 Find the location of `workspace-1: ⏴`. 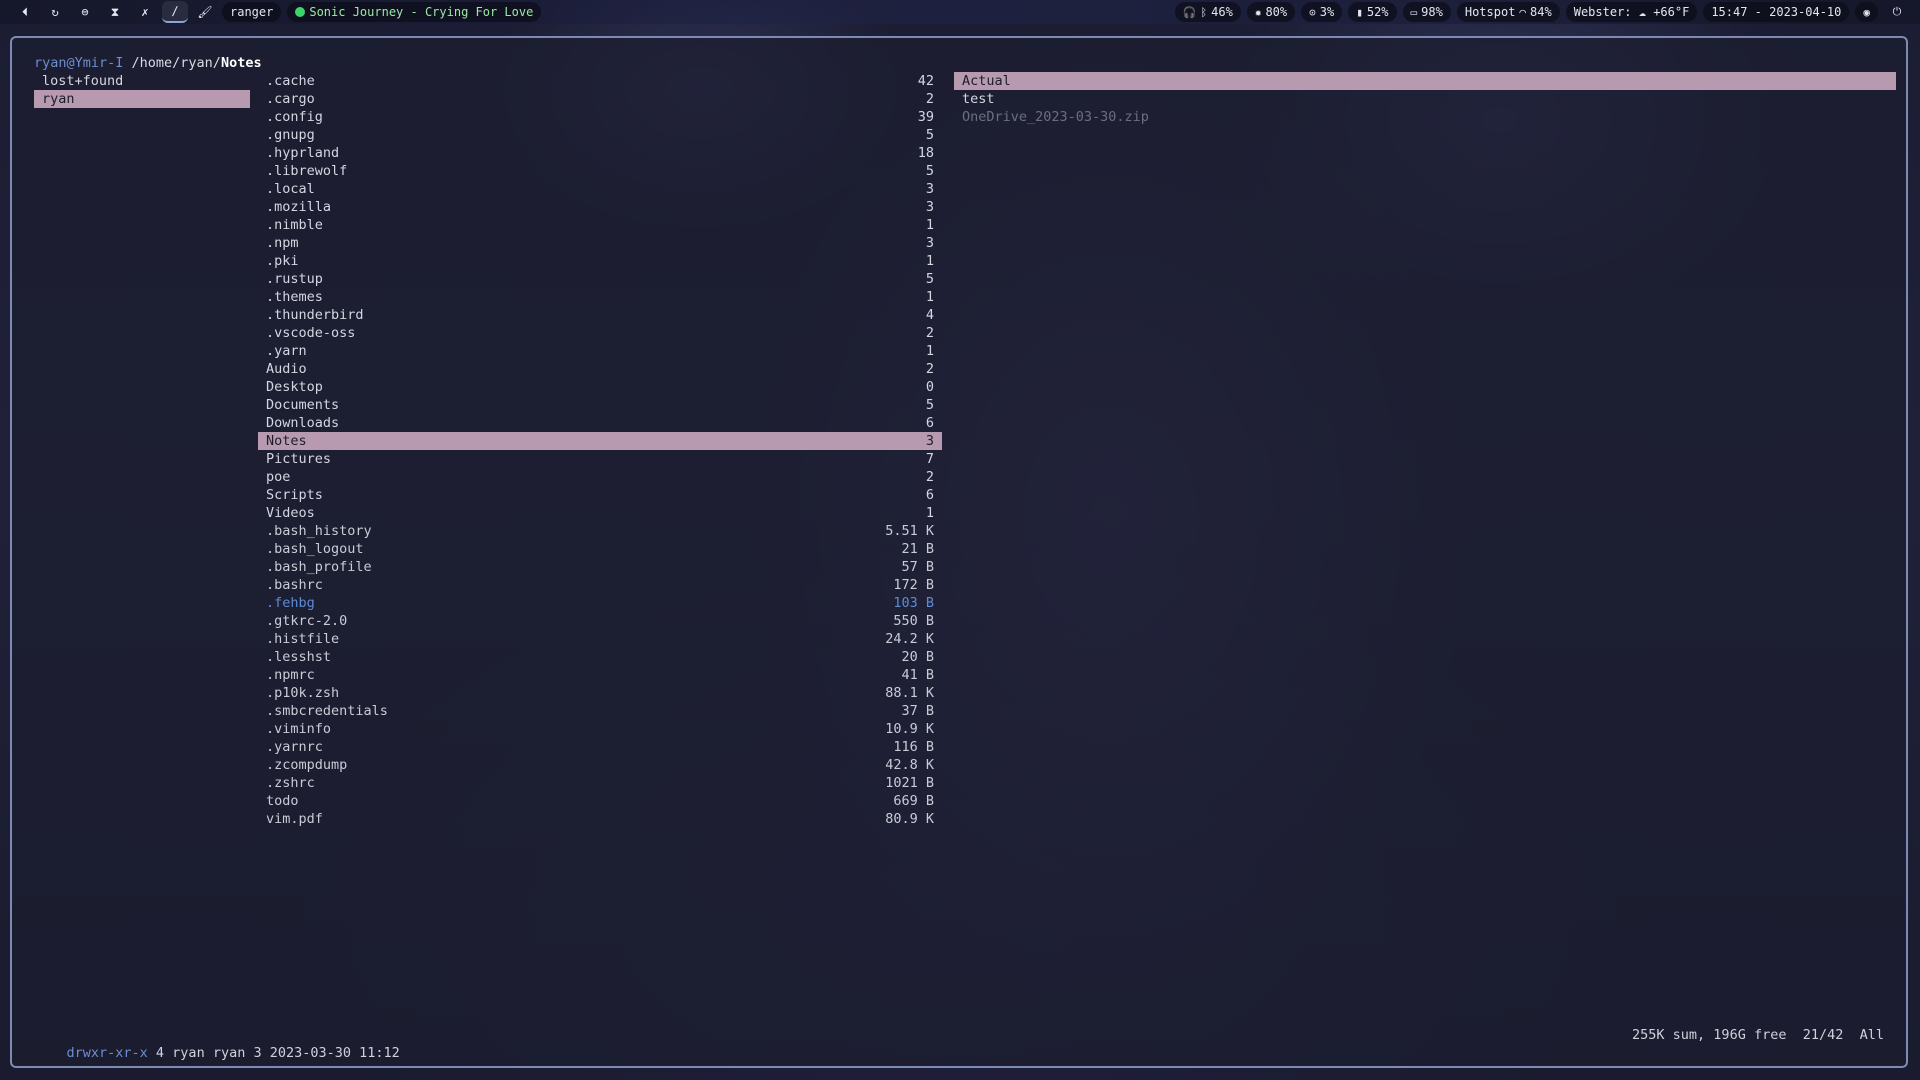

workspace-1: ⏴ is located at coordinates (25, 12).